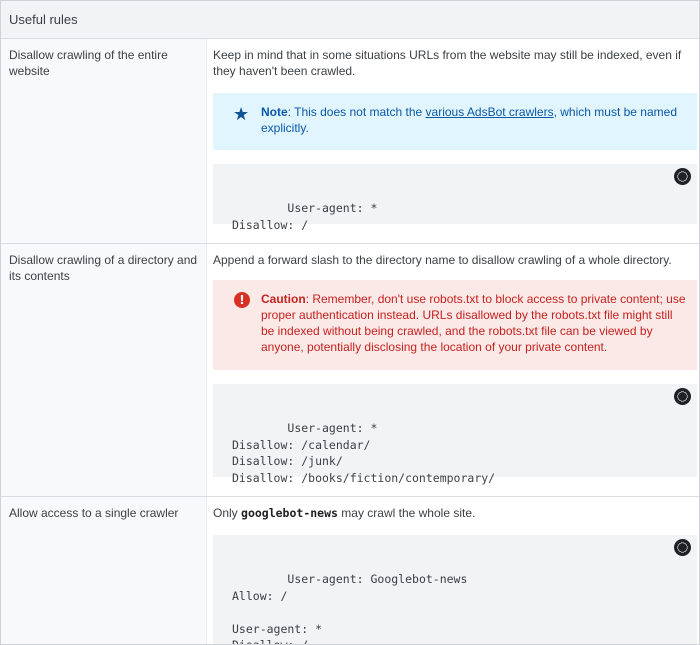 Image resolution: width=700 pixels, height=645 pixels. I want to click on table-header: Useful rules, so click(350, 20).